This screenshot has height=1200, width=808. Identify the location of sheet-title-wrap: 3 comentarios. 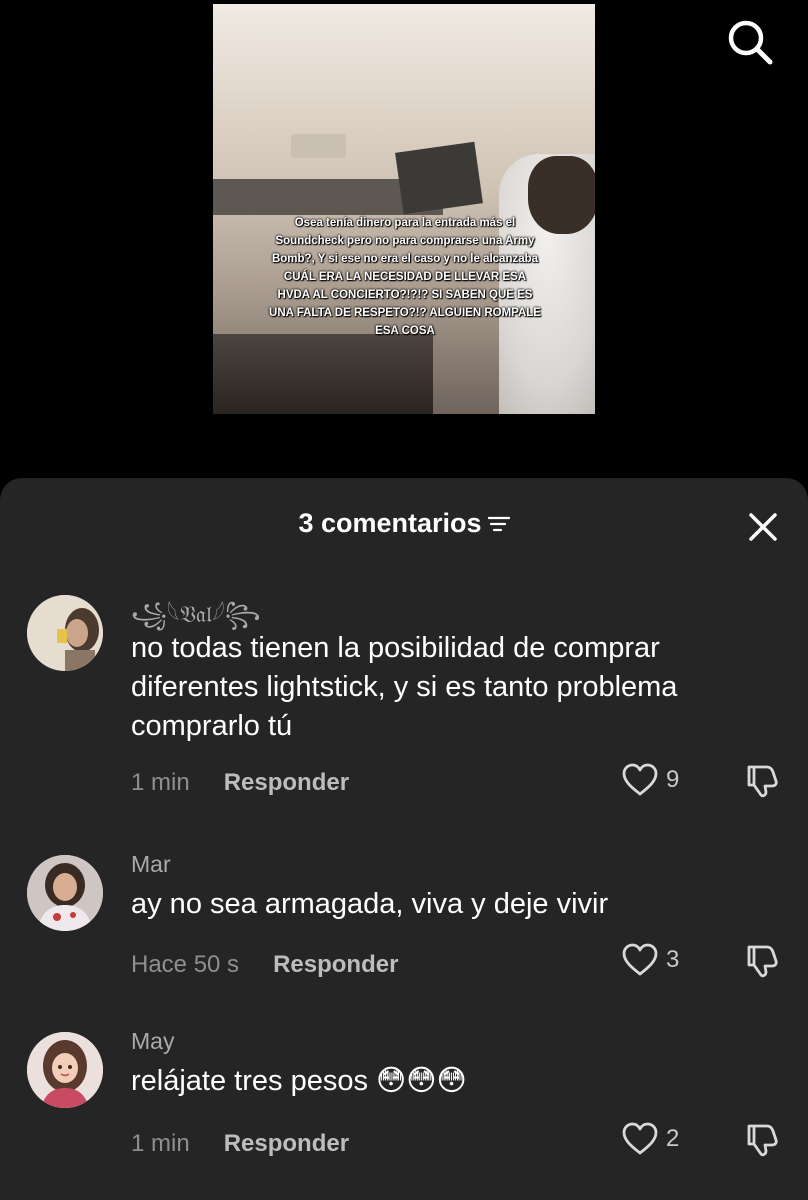
(404, 523).